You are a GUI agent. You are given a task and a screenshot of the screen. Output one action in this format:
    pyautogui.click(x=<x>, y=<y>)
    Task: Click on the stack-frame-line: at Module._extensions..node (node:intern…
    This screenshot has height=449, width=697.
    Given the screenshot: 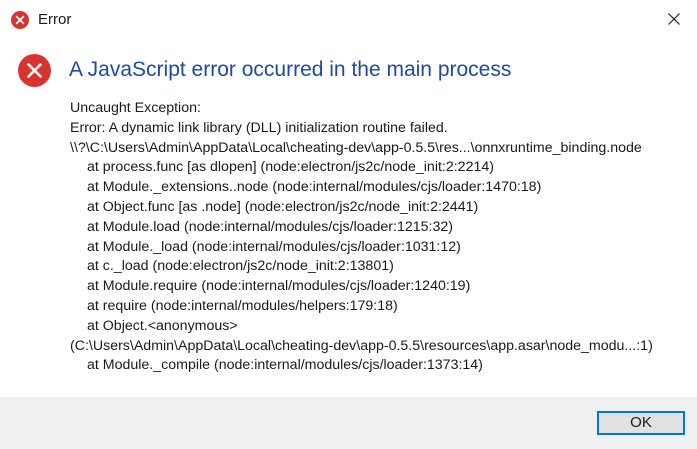 What is the action you would take?
    pyautogui.click(x=314, y=187)
    